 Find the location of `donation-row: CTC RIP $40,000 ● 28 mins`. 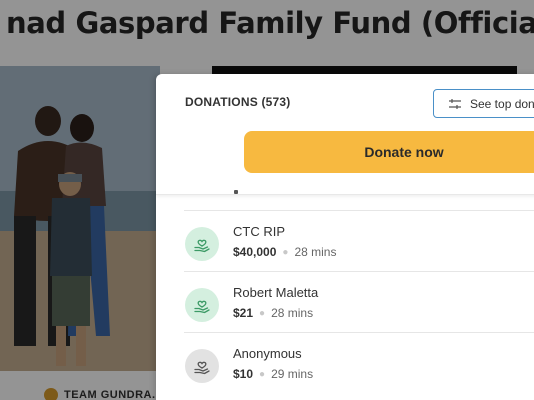

donation-row: CTC RIP $40,000 ● 28 mins is located at coordinates (359, 240).